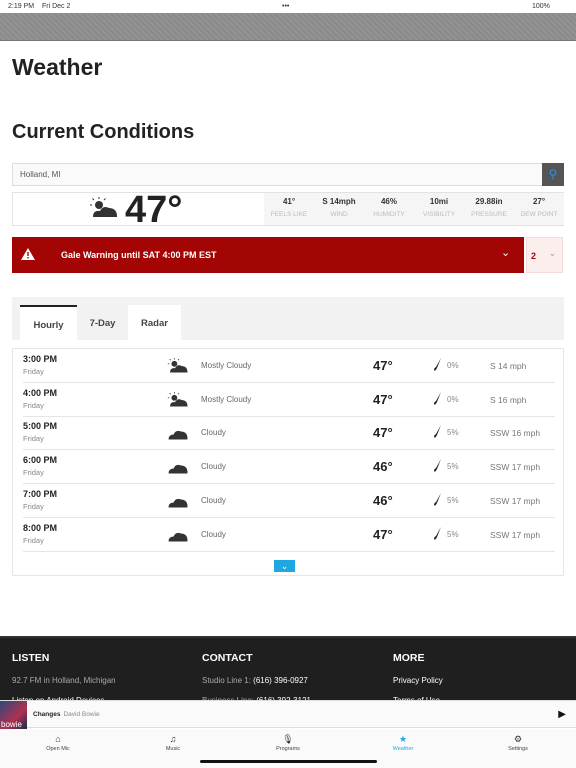 This screenshot has height=768, width=576. I want to click on hour-time: 4:00 PM, so click(40, 392).